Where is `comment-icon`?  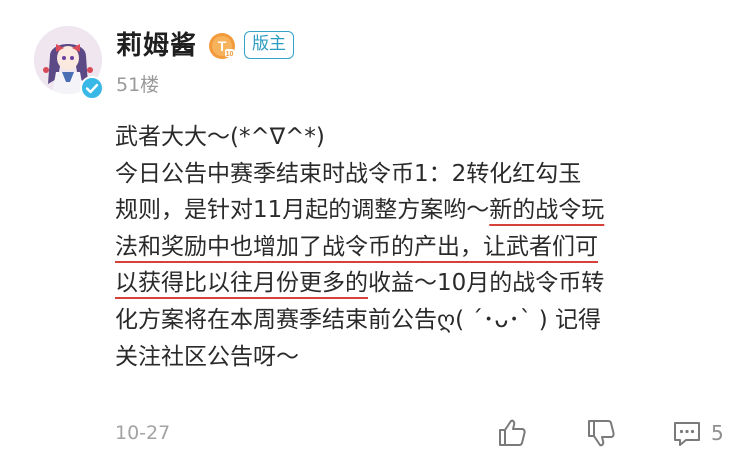 comment-icon is located at coordinates (687, 433).